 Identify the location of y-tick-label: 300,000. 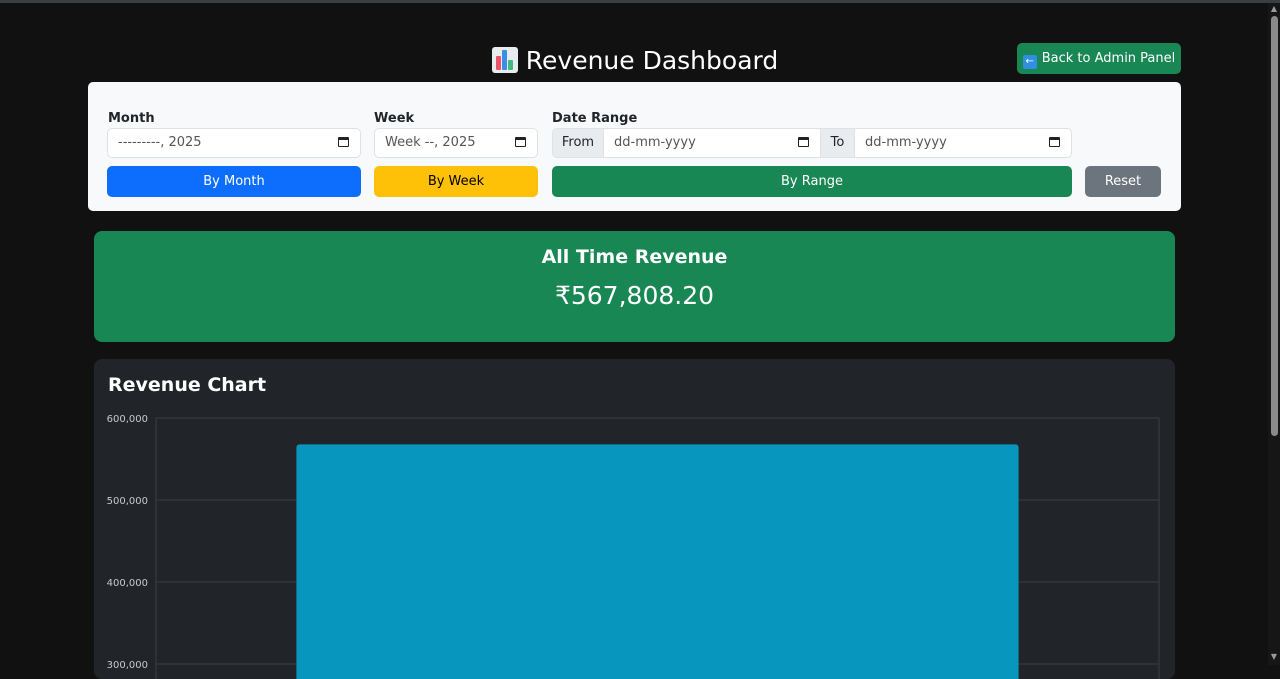
(127, 665).